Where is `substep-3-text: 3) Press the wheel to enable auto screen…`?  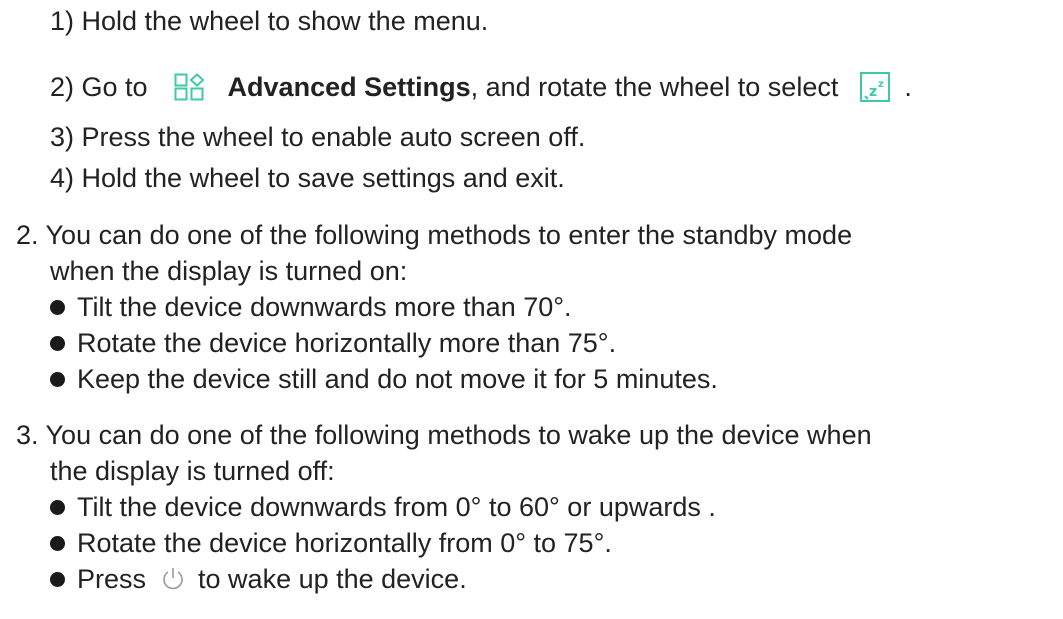
substep-3-text: 3) Press the wheel to enable auto screen… is located at coordinates (318, 137).